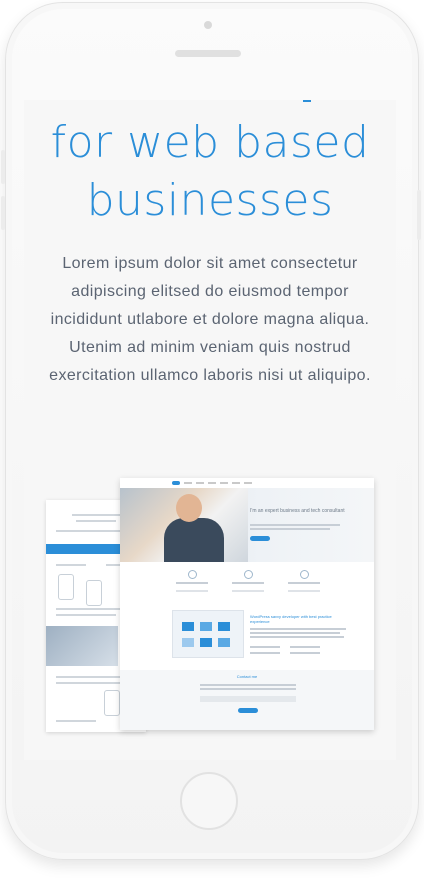 This screenshot has height=880, width=424. I want to click on hero-title-line-1: for web based, so click(210, 142).